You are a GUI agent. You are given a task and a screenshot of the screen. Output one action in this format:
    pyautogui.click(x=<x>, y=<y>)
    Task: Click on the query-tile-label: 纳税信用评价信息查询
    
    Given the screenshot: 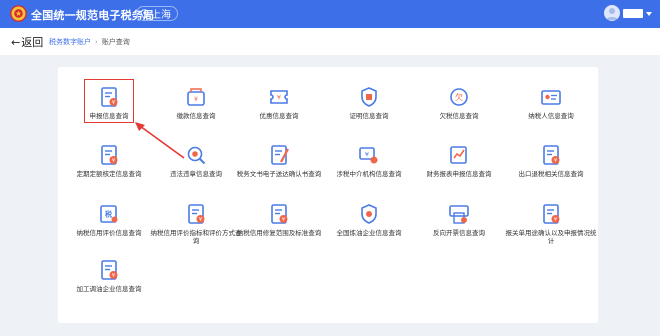 What is the action you would take?
    pyautogui.click(x=109, y=233)
    